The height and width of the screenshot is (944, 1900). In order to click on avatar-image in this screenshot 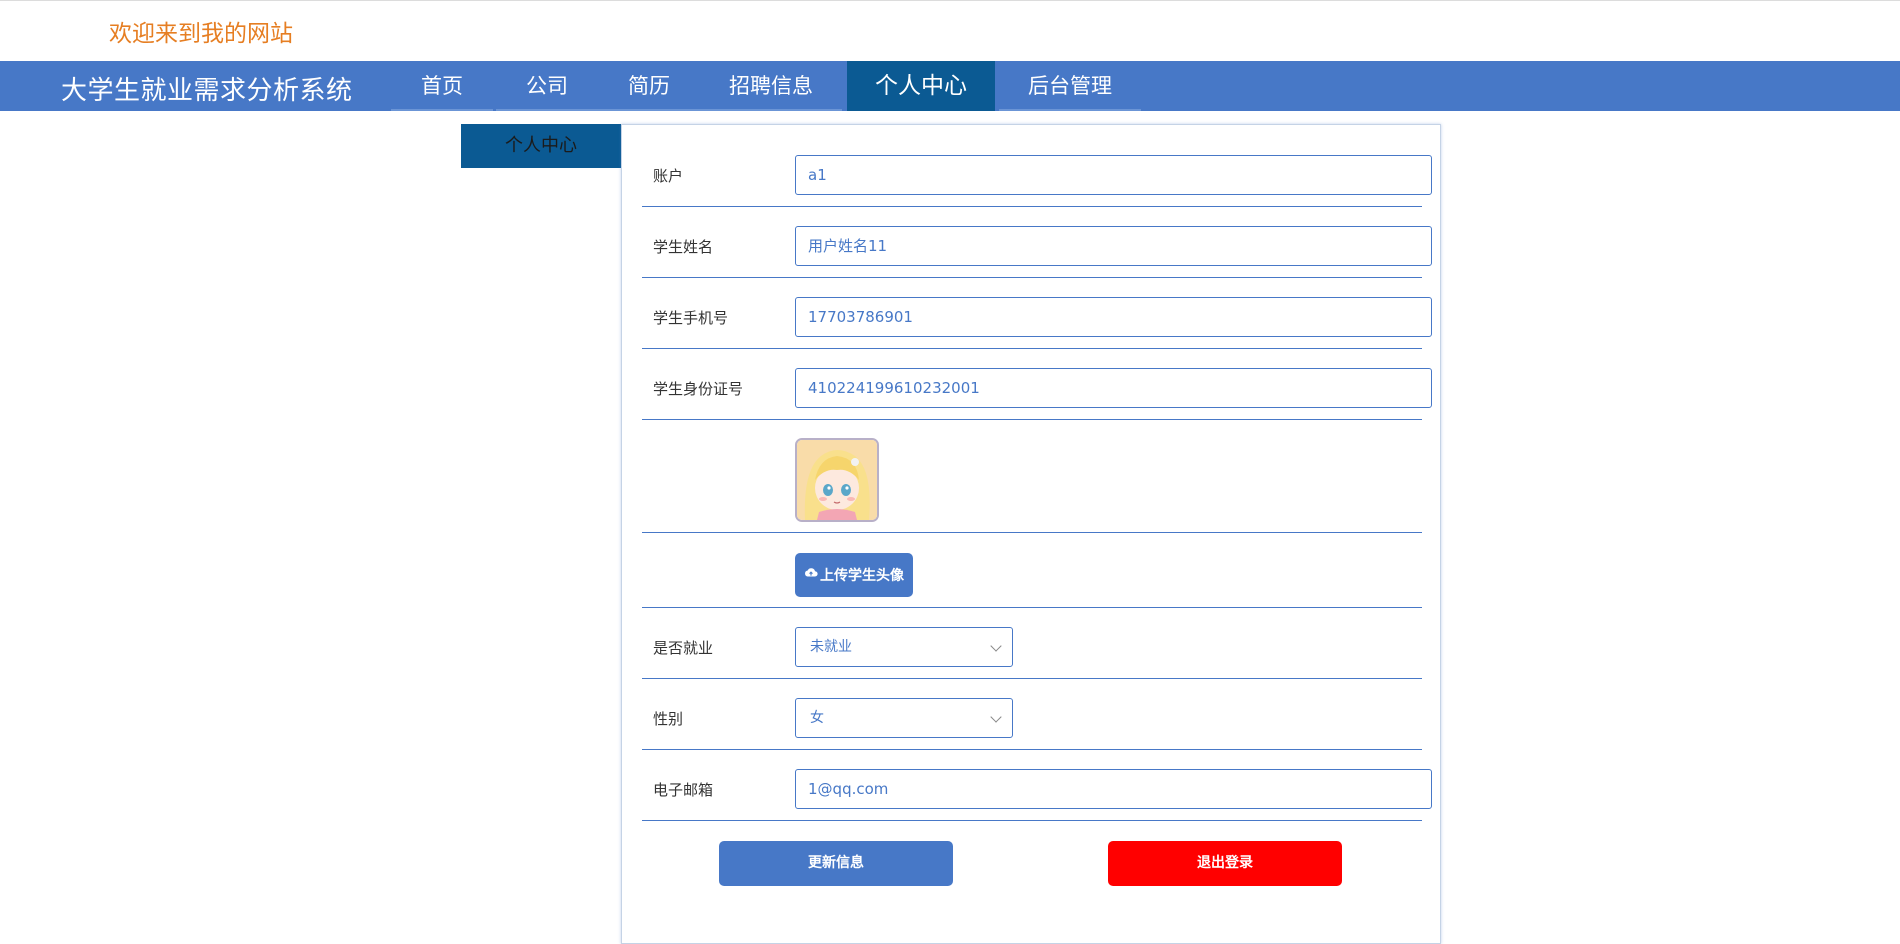, I will do `click(837, 480)`.